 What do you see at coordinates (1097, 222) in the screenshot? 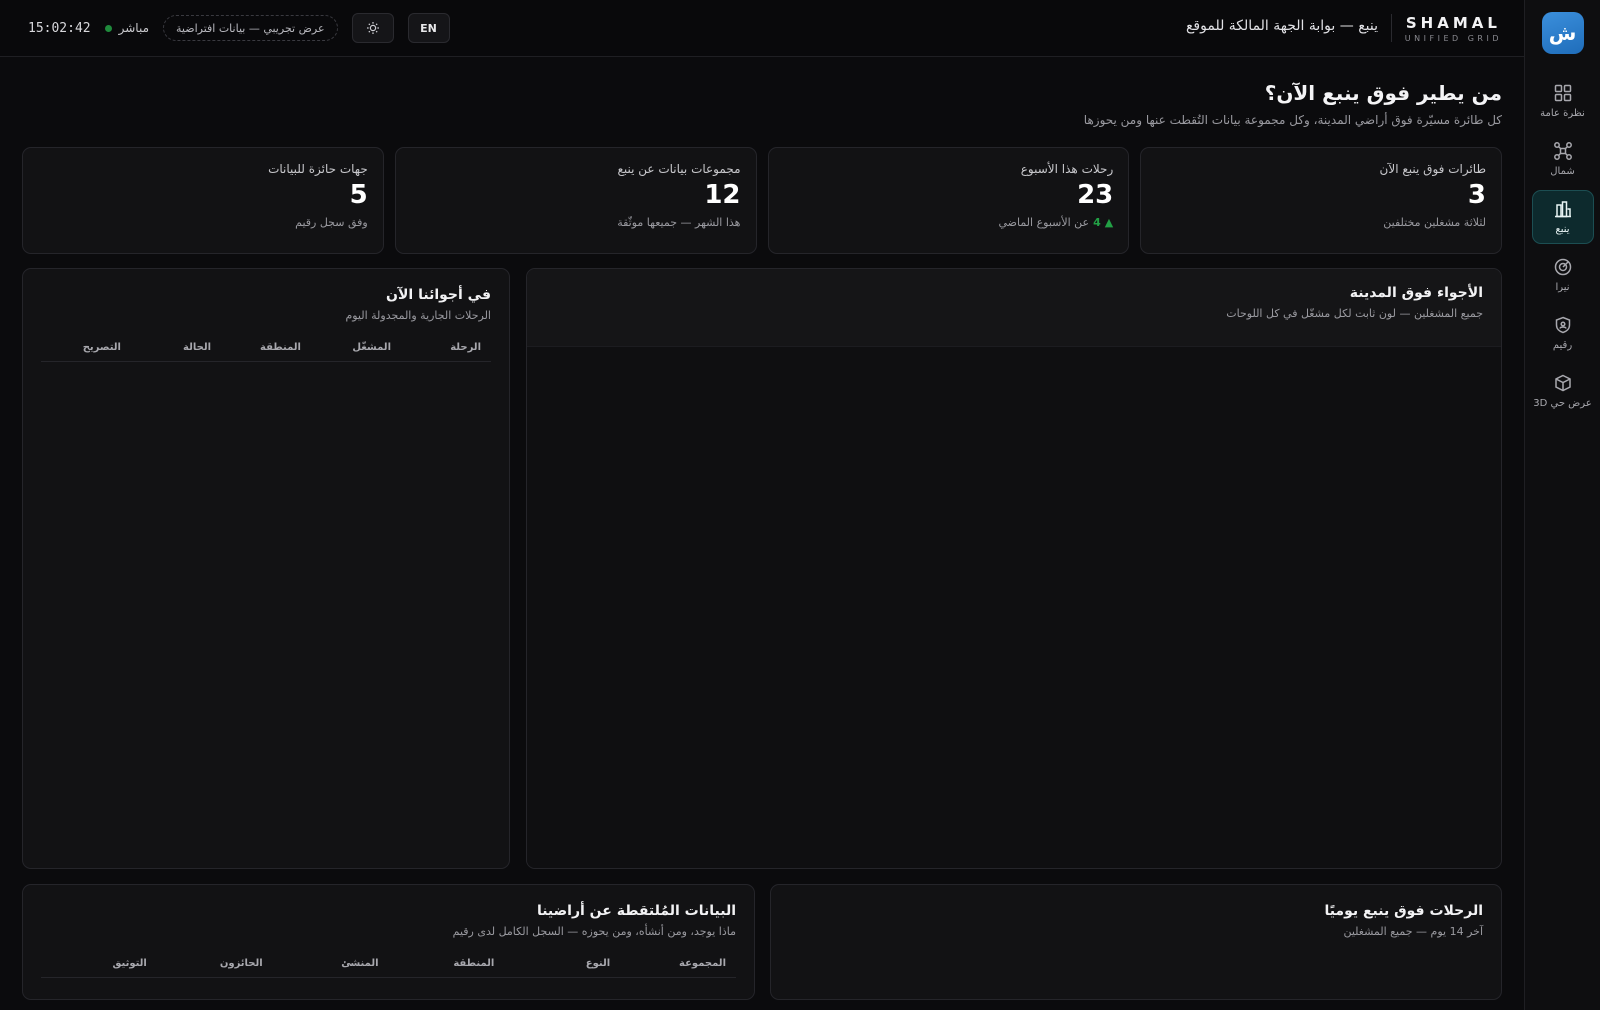
I see `kpi-delta: 4` at bounding box center [1097, 222].